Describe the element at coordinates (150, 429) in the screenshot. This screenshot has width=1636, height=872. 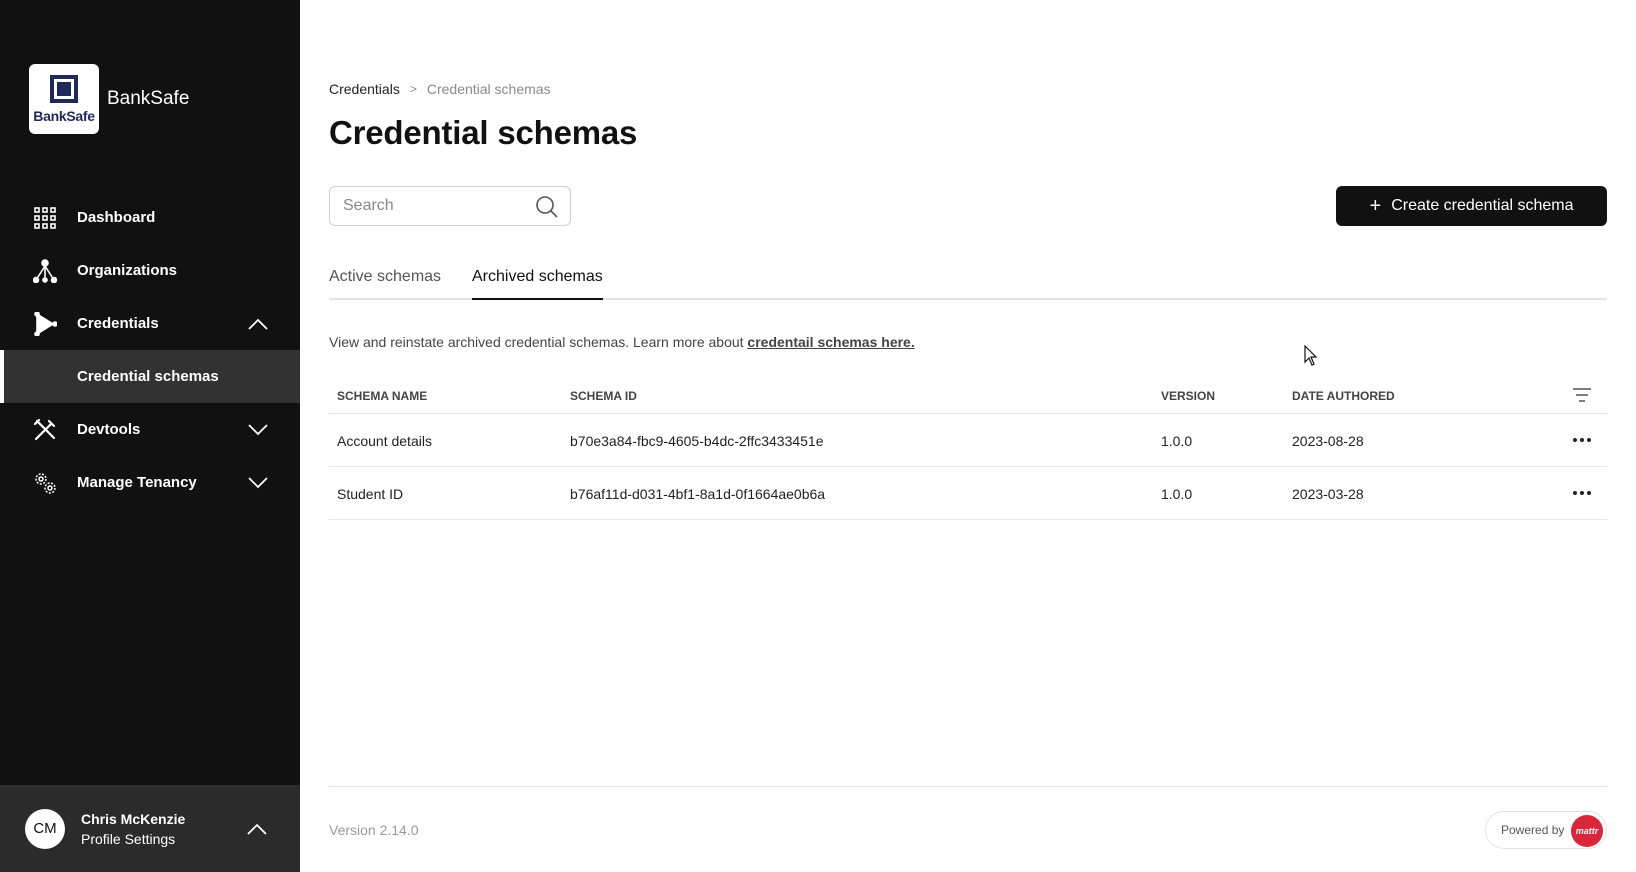
I see `sidebar-item-devtools: Devtools` at that location.